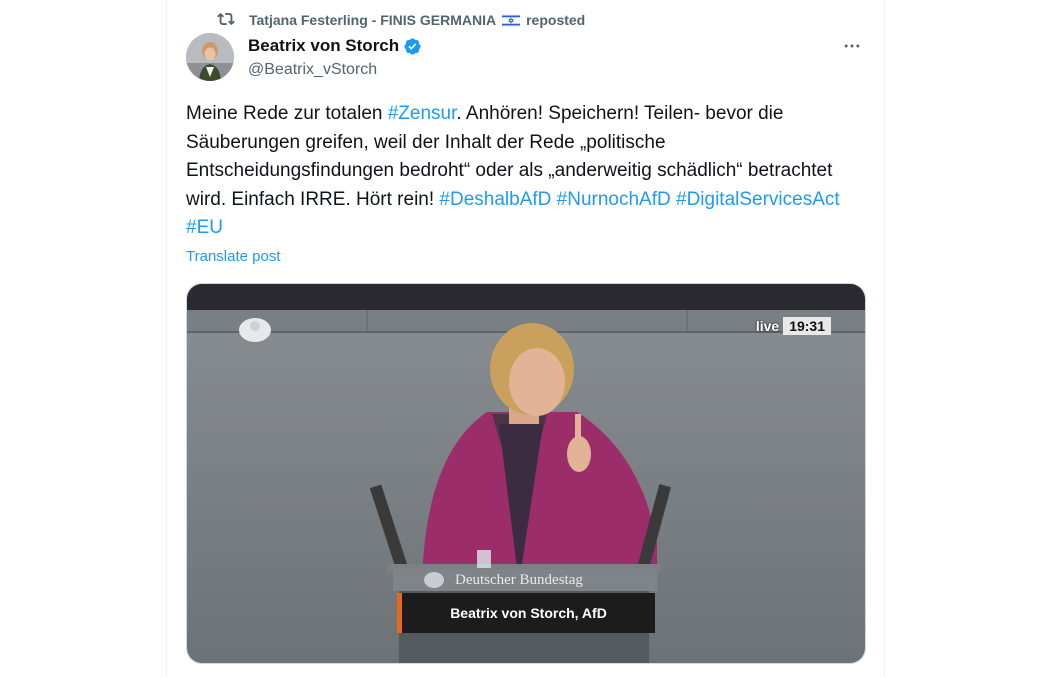 This screenshot has width=1050, height=677. Describe the element at coordinates (422, 113) in the screenshot. I see `hashtag-link: #Zensur` at that location.